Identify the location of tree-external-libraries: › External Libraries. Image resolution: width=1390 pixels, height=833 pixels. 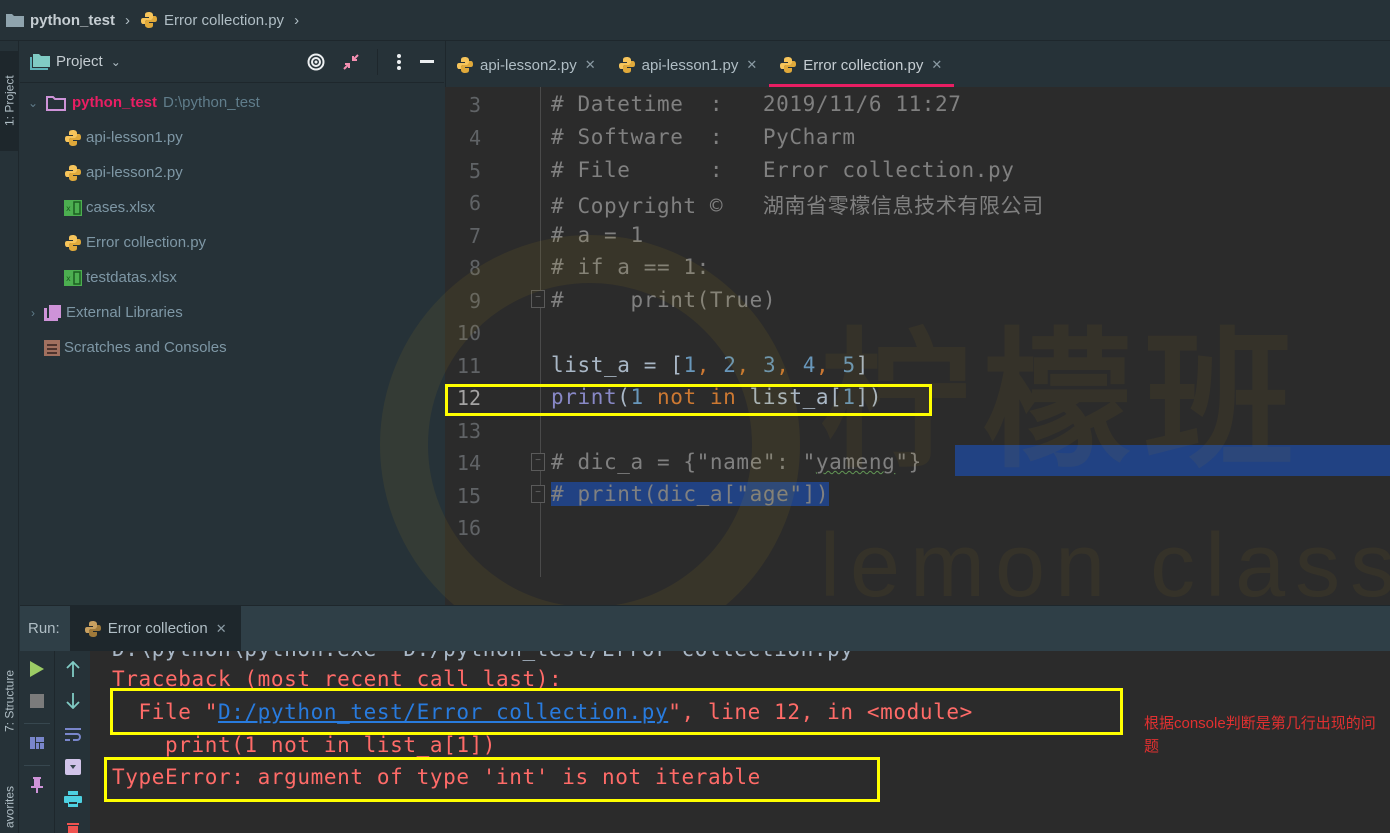
(232, 312).